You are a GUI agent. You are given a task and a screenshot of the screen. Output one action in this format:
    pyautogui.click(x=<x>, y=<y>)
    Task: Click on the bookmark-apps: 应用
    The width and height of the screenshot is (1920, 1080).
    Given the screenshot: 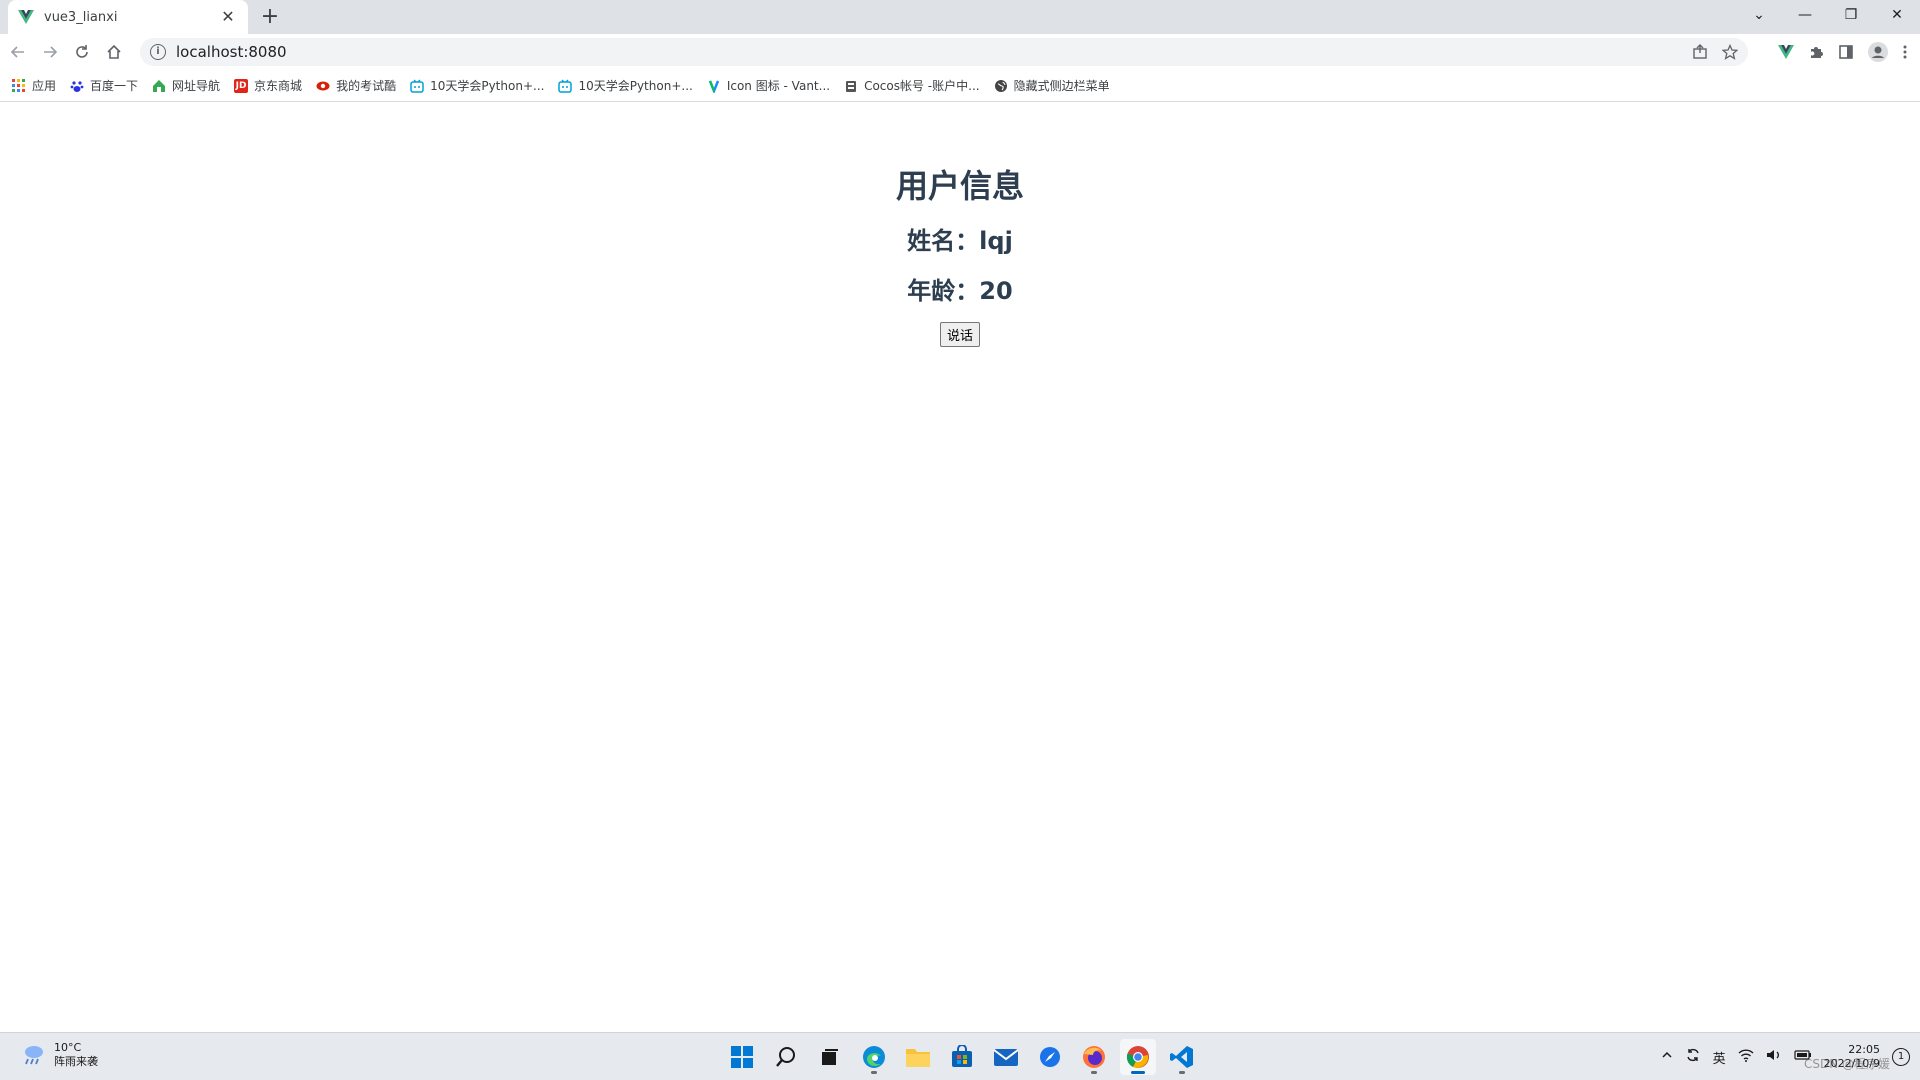 What is the action you would take?
    pyautogui.click(x=34, y=85)
    